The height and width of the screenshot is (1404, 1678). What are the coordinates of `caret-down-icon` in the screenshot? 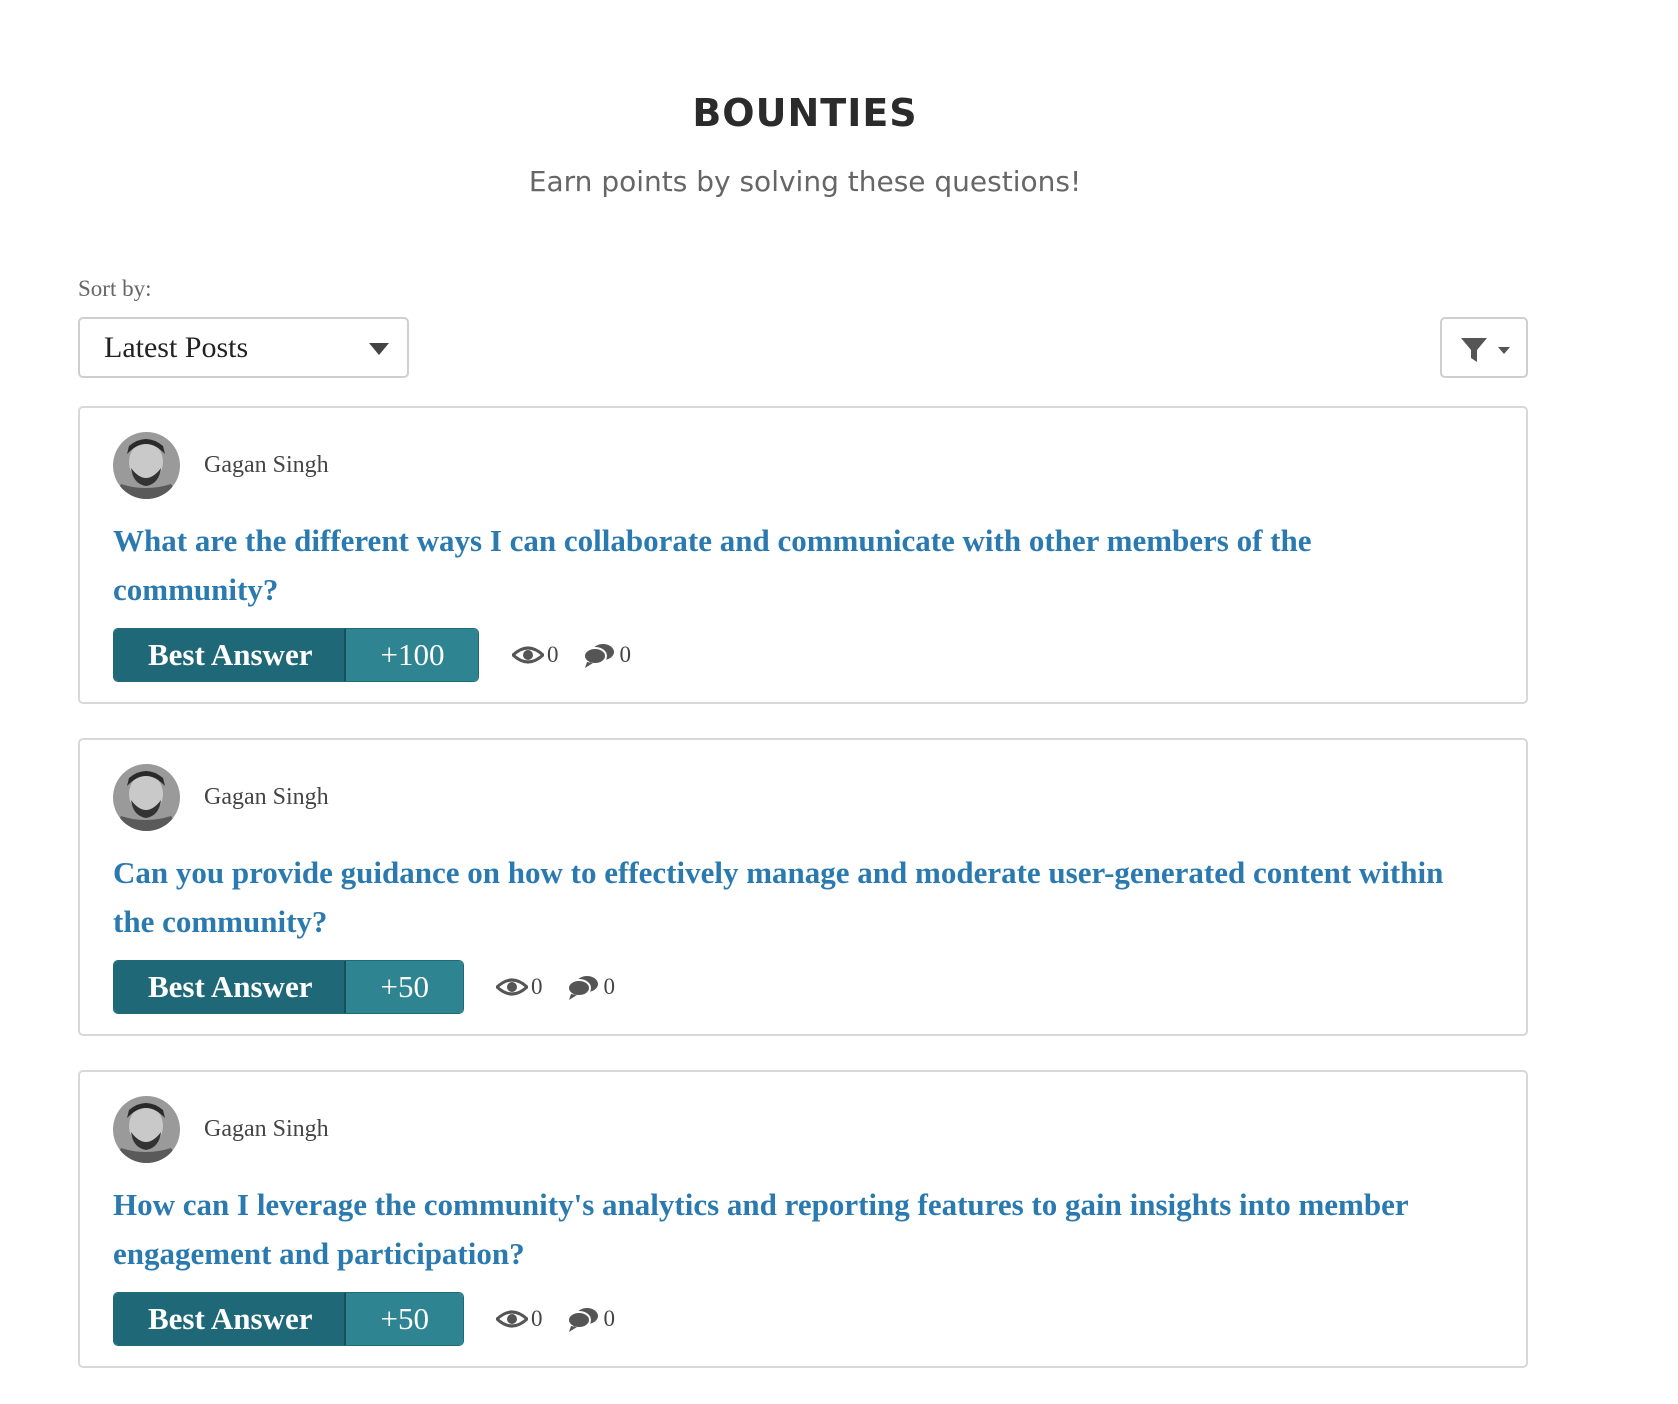 It's located at (1504, 350).